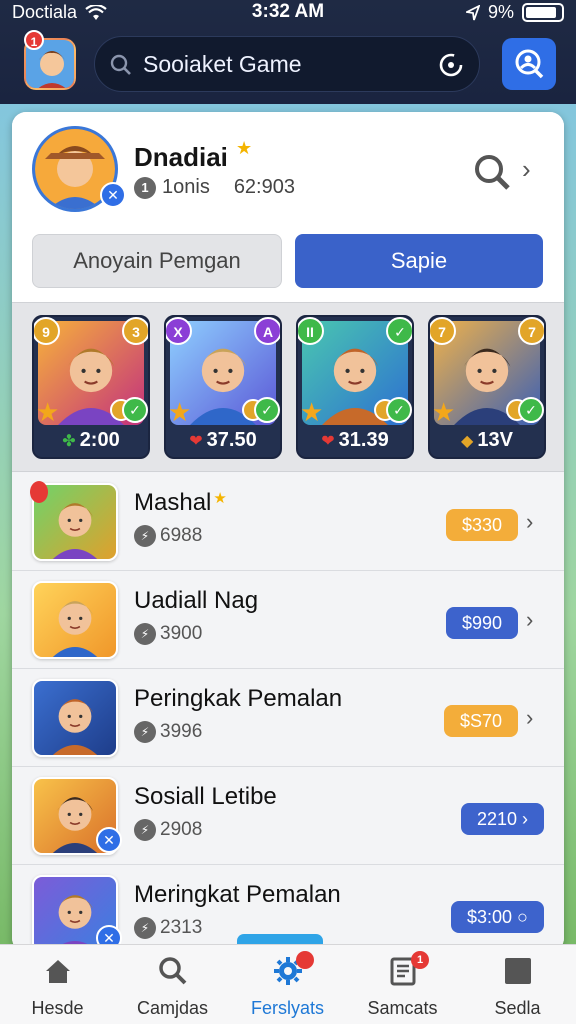  What do you see at coordinates (355, 440) in the screenshot?
I see `card-stat: ❤ 31.39` at bounding box center [355, 440].